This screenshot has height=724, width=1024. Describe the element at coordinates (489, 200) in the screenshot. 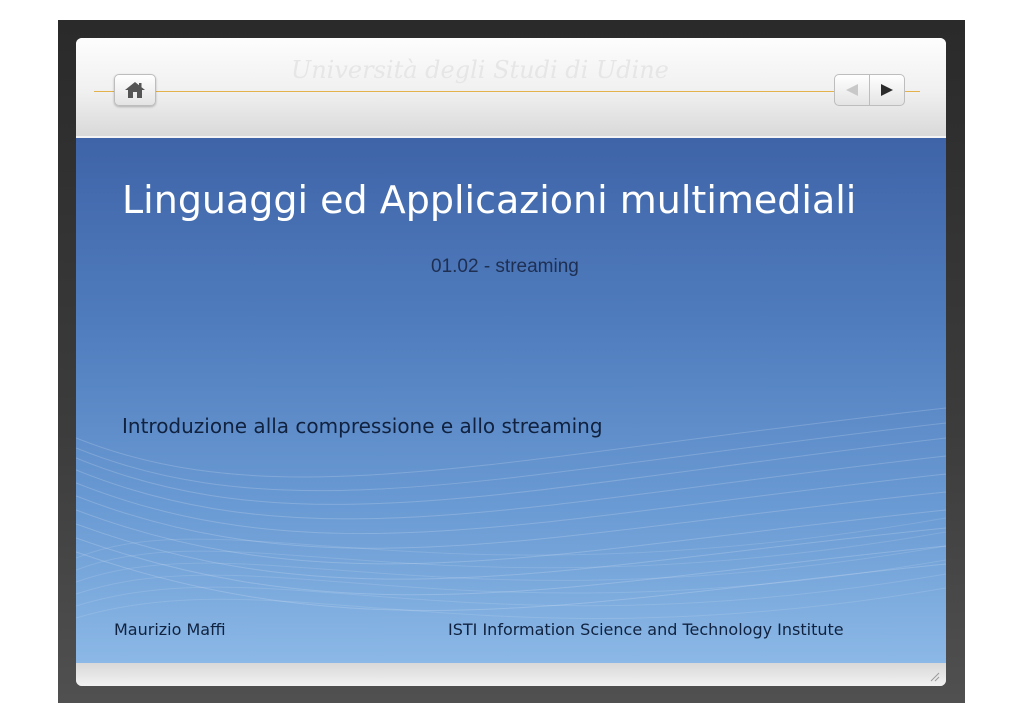

I see `slide-title: Linguaggi ed Applicazioni multimediali` at that location.